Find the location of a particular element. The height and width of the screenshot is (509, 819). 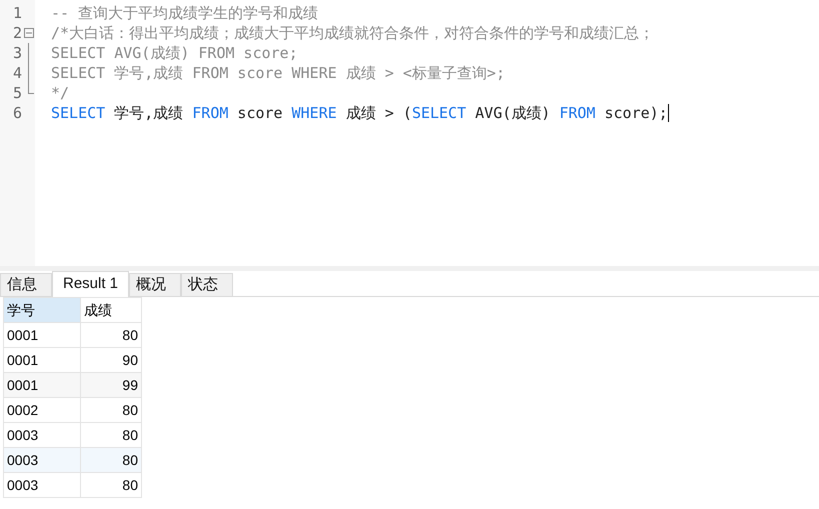

table-row: 0001 90 is located at coordinates (73, 360).